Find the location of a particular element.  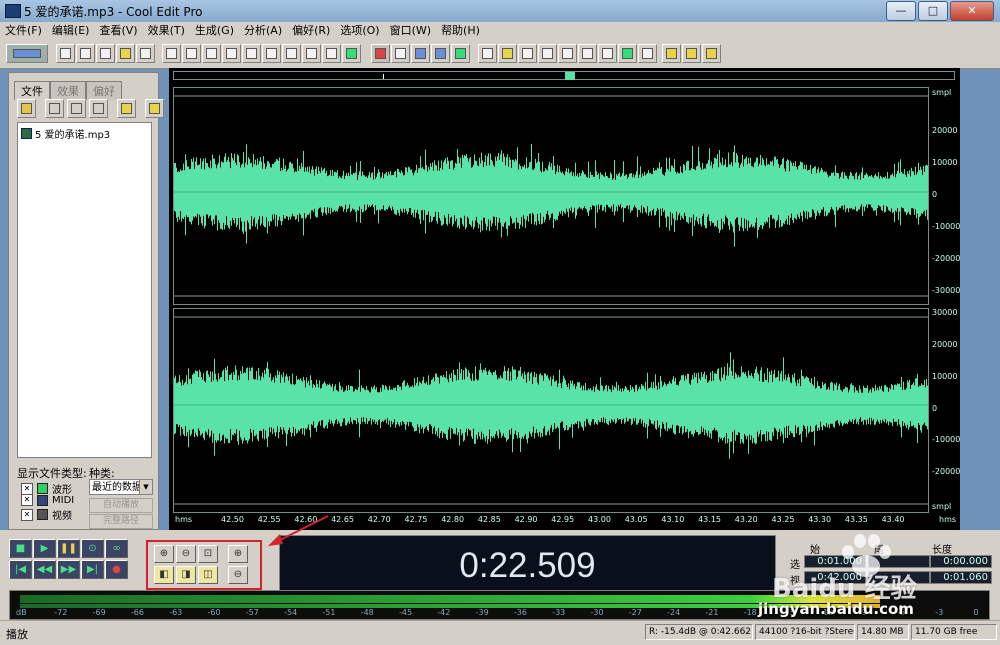

zoom-to-right-selection-button: ◨ is located at coordinates (186, 575).